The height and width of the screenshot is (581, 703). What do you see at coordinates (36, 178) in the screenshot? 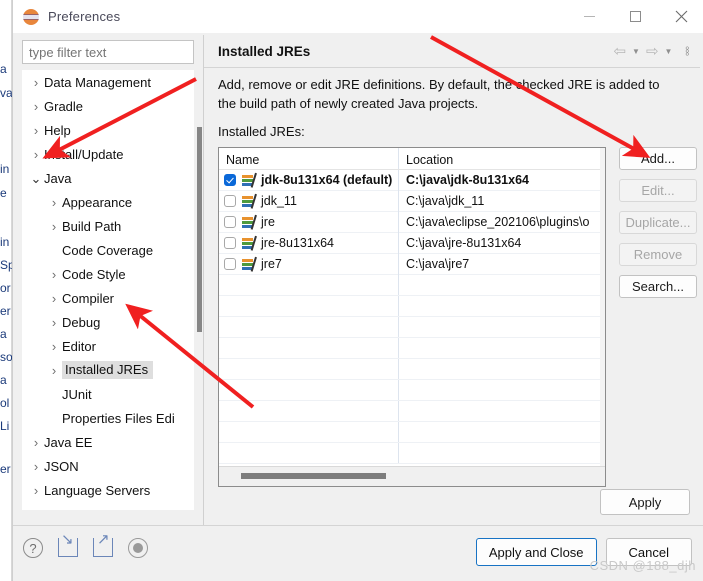
I see `chevron-down-icon: ⌄` at bounding box center [36, 178].